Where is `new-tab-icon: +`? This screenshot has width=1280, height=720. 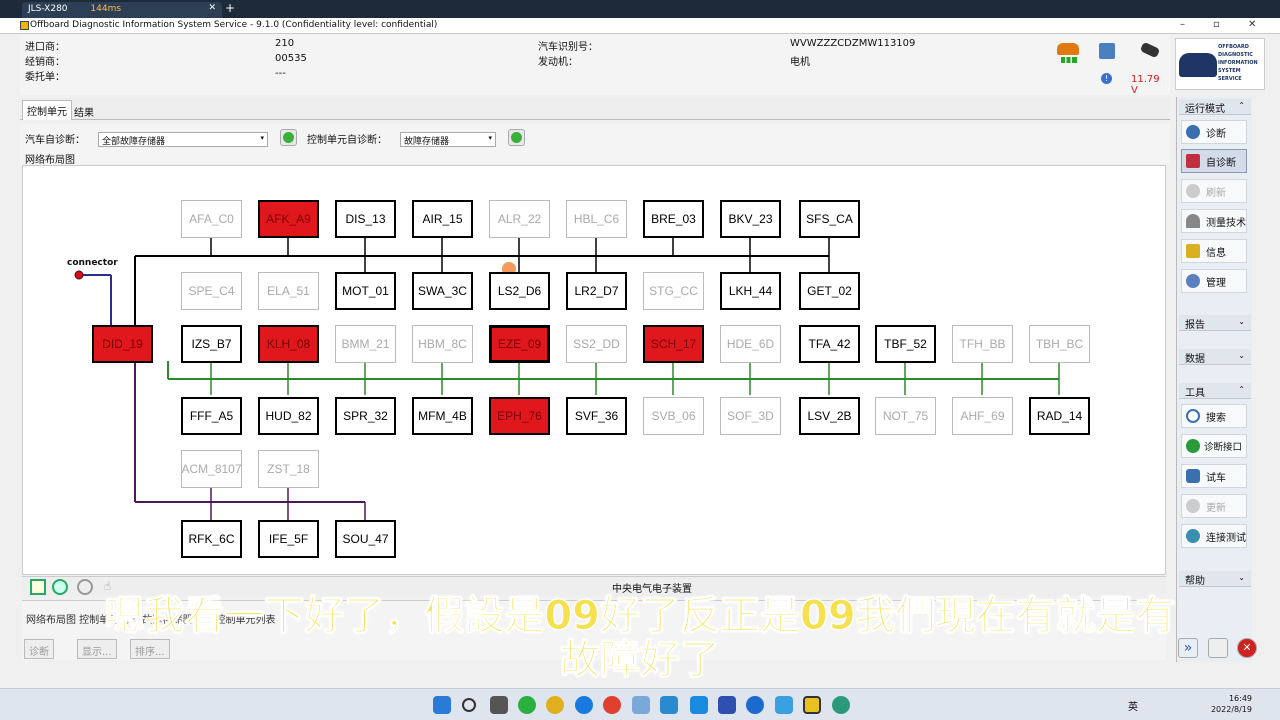 new-tab-icon: + is located at coordinates (230, 8).